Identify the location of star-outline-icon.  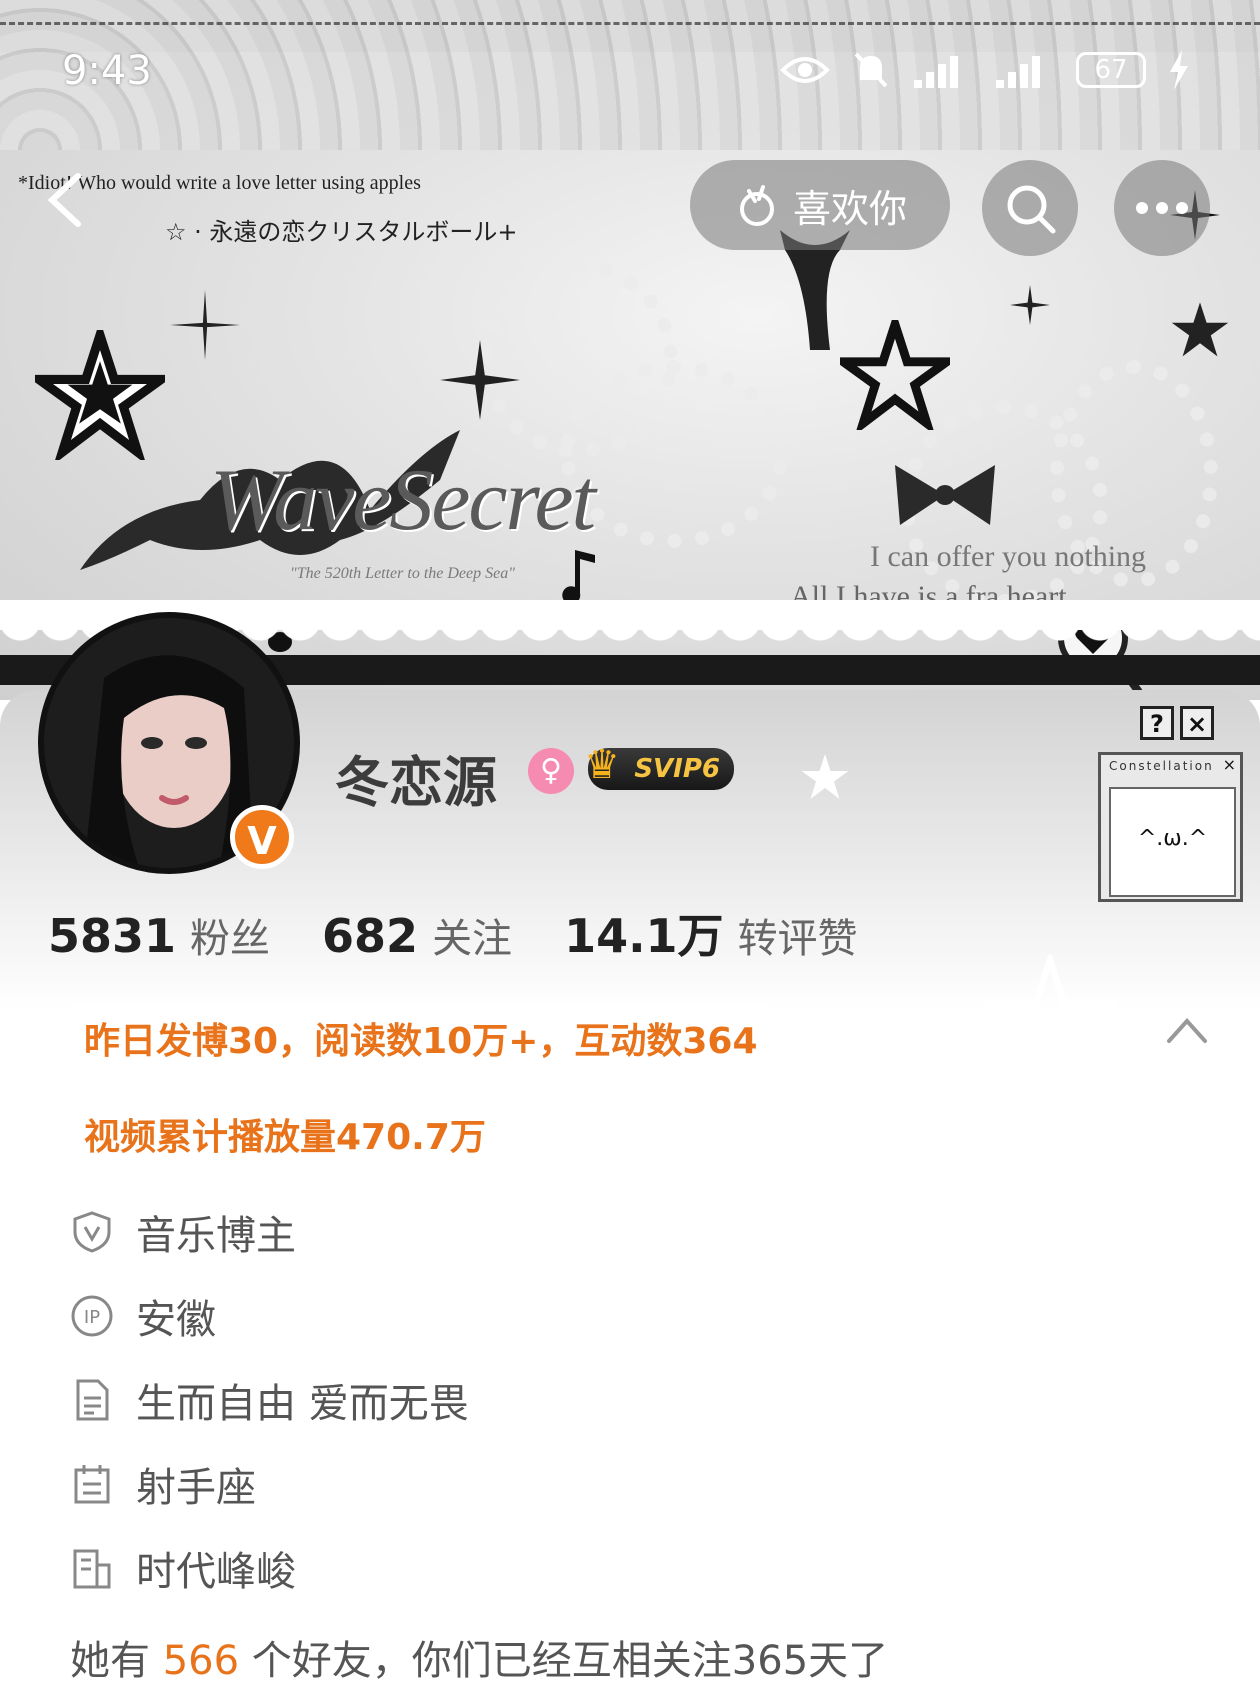
(1050, 1020).